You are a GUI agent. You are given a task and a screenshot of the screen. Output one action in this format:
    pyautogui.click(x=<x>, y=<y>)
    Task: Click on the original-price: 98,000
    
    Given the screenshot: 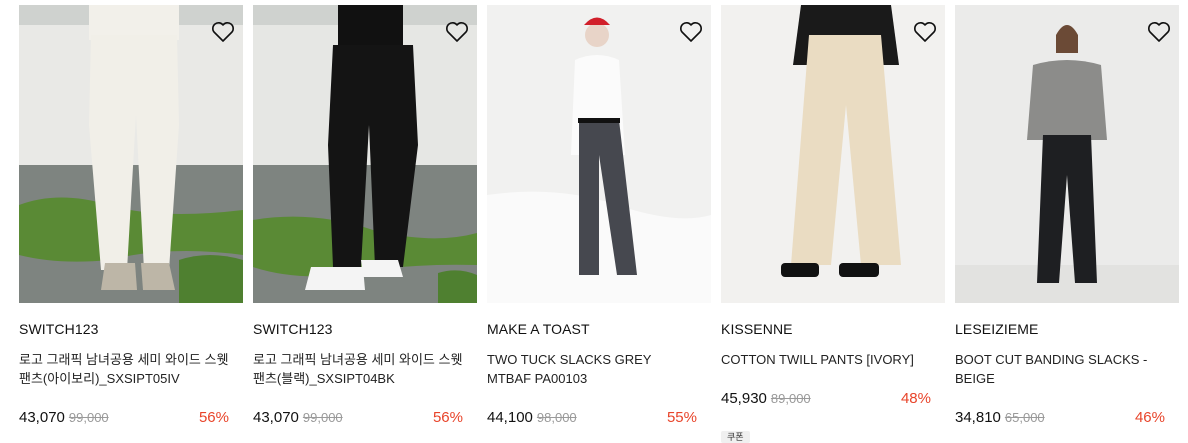 What is the action you would take?
    pyautogui.click(x=556, y=417)
    